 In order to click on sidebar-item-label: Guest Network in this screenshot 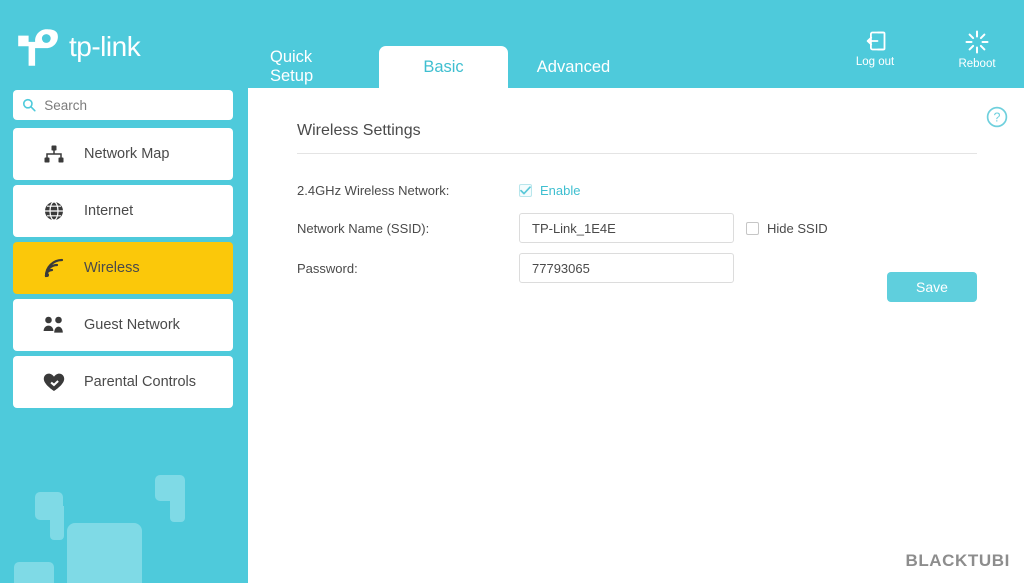, I will do `click(132, 325)`.